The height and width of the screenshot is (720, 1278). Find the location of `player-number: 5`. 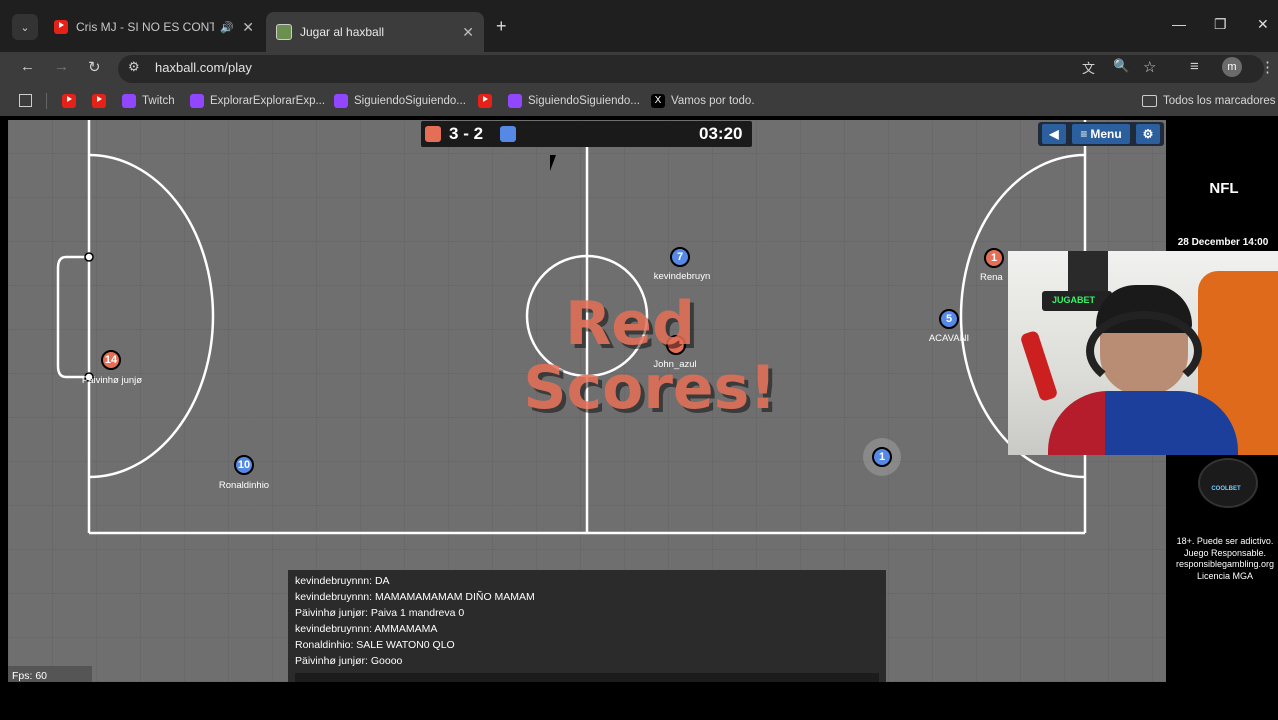

player-number: 5 is located at coordinates (949, 319).